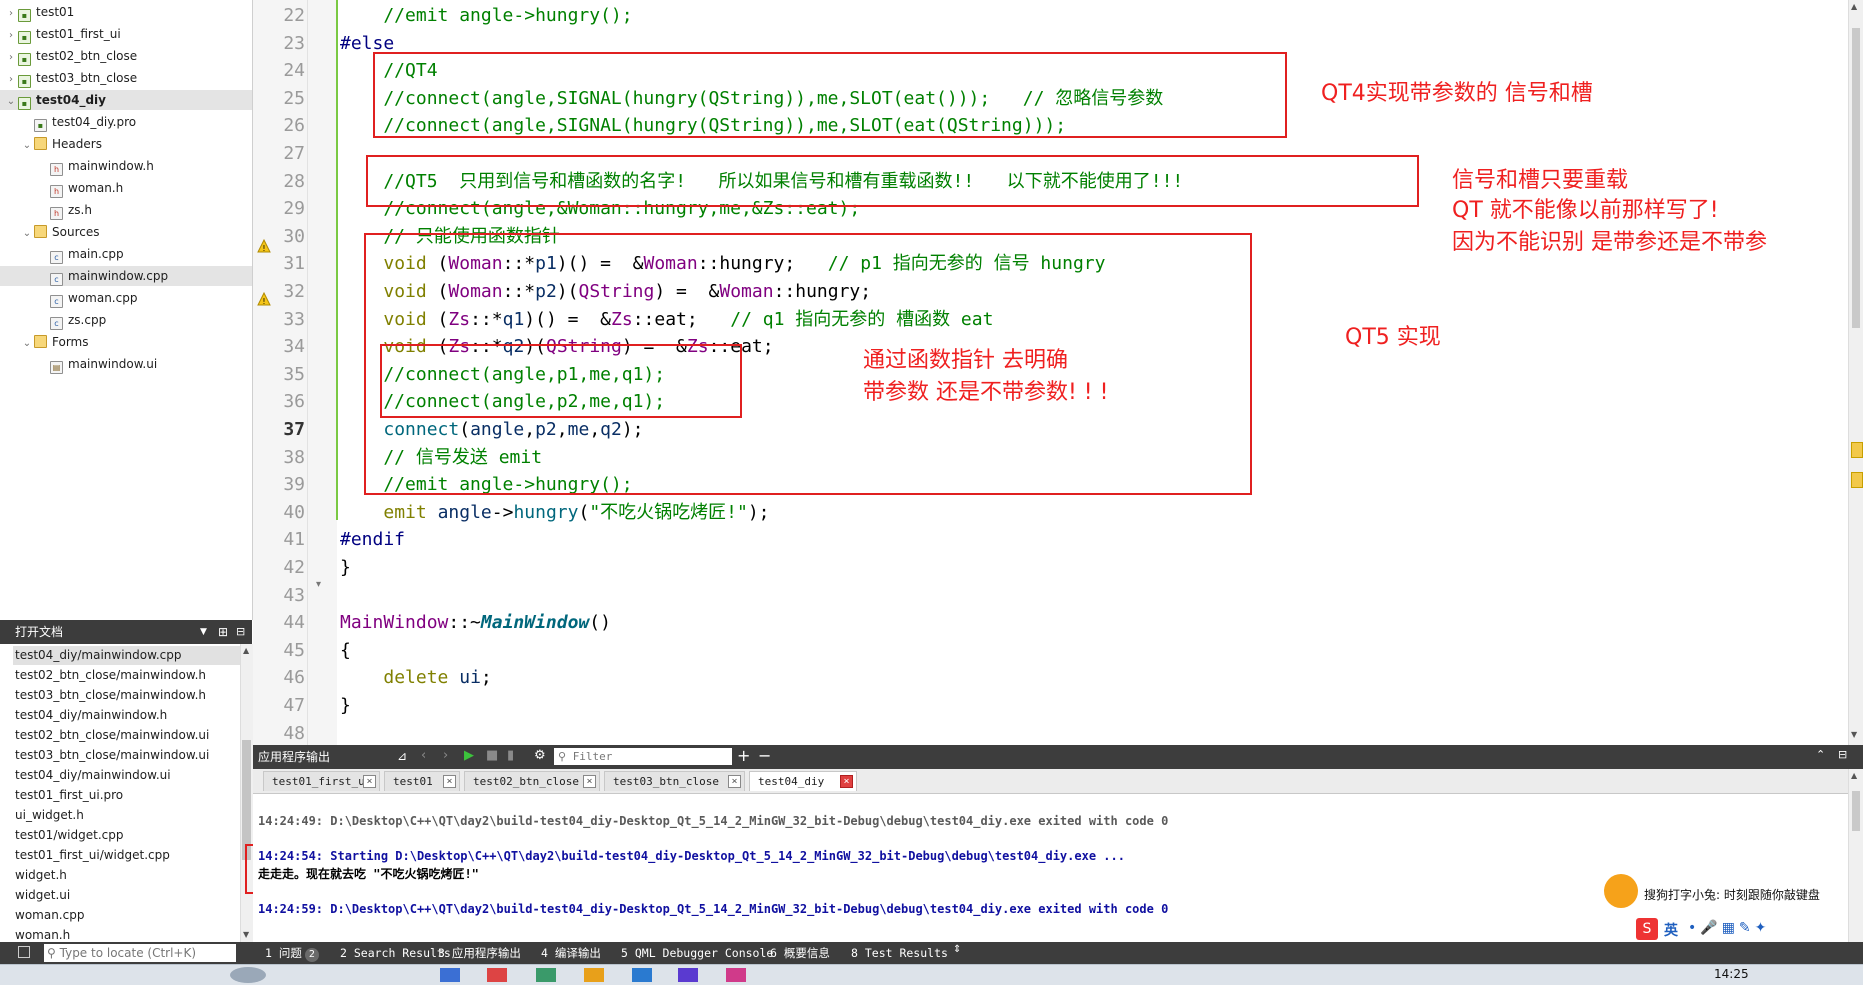 This screenshot has height=985, width=1863. Describe the element at coordinates (321, 781) in the screenshot. I see `output-tab: test01_first_ui ×` at that location.